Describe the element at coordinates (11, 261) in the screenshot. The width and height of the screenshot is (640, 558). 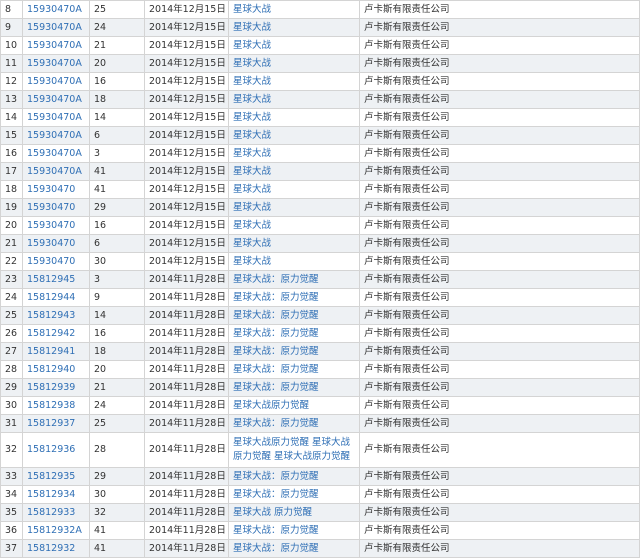
I see `row-index: 22` at that location.